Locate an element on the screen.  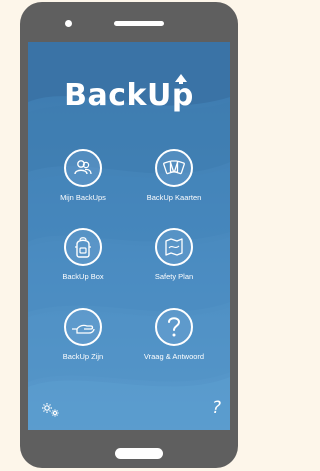
menu-item-label: Vraag & Antwoord is located at coordinates (174, 356).